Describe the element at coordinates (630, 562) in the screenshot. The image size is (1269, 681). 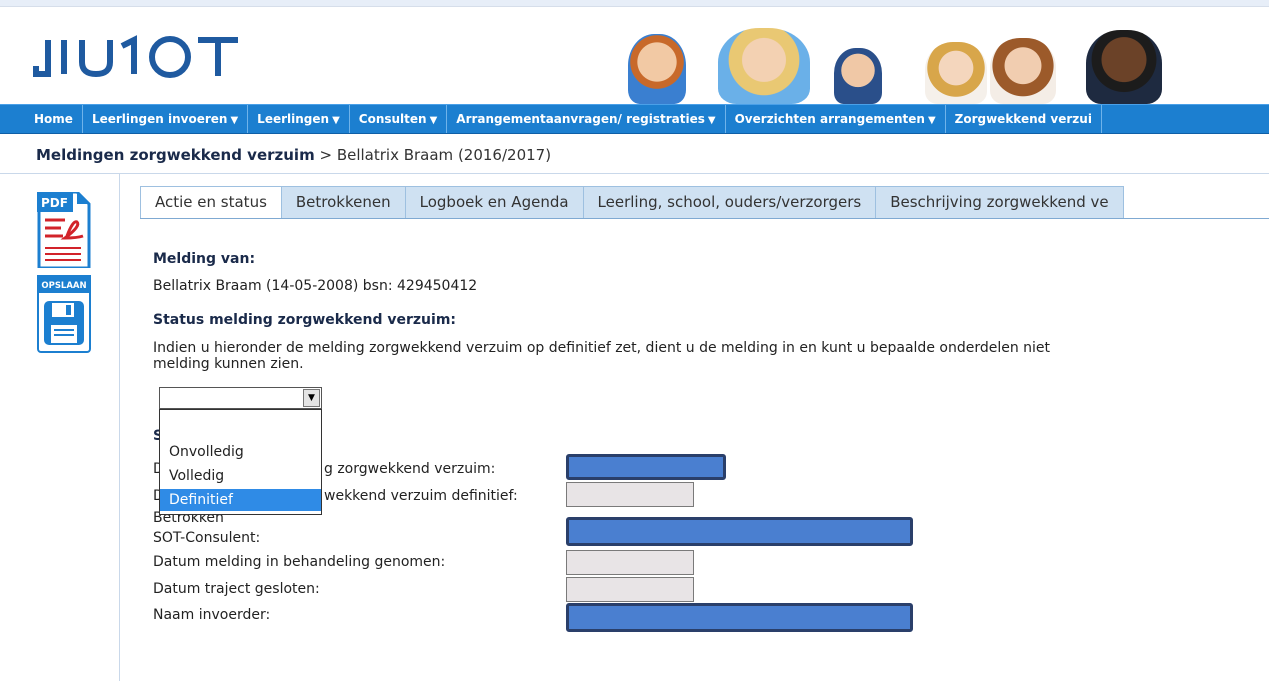
I see `datum-behandeling-field` at that location.